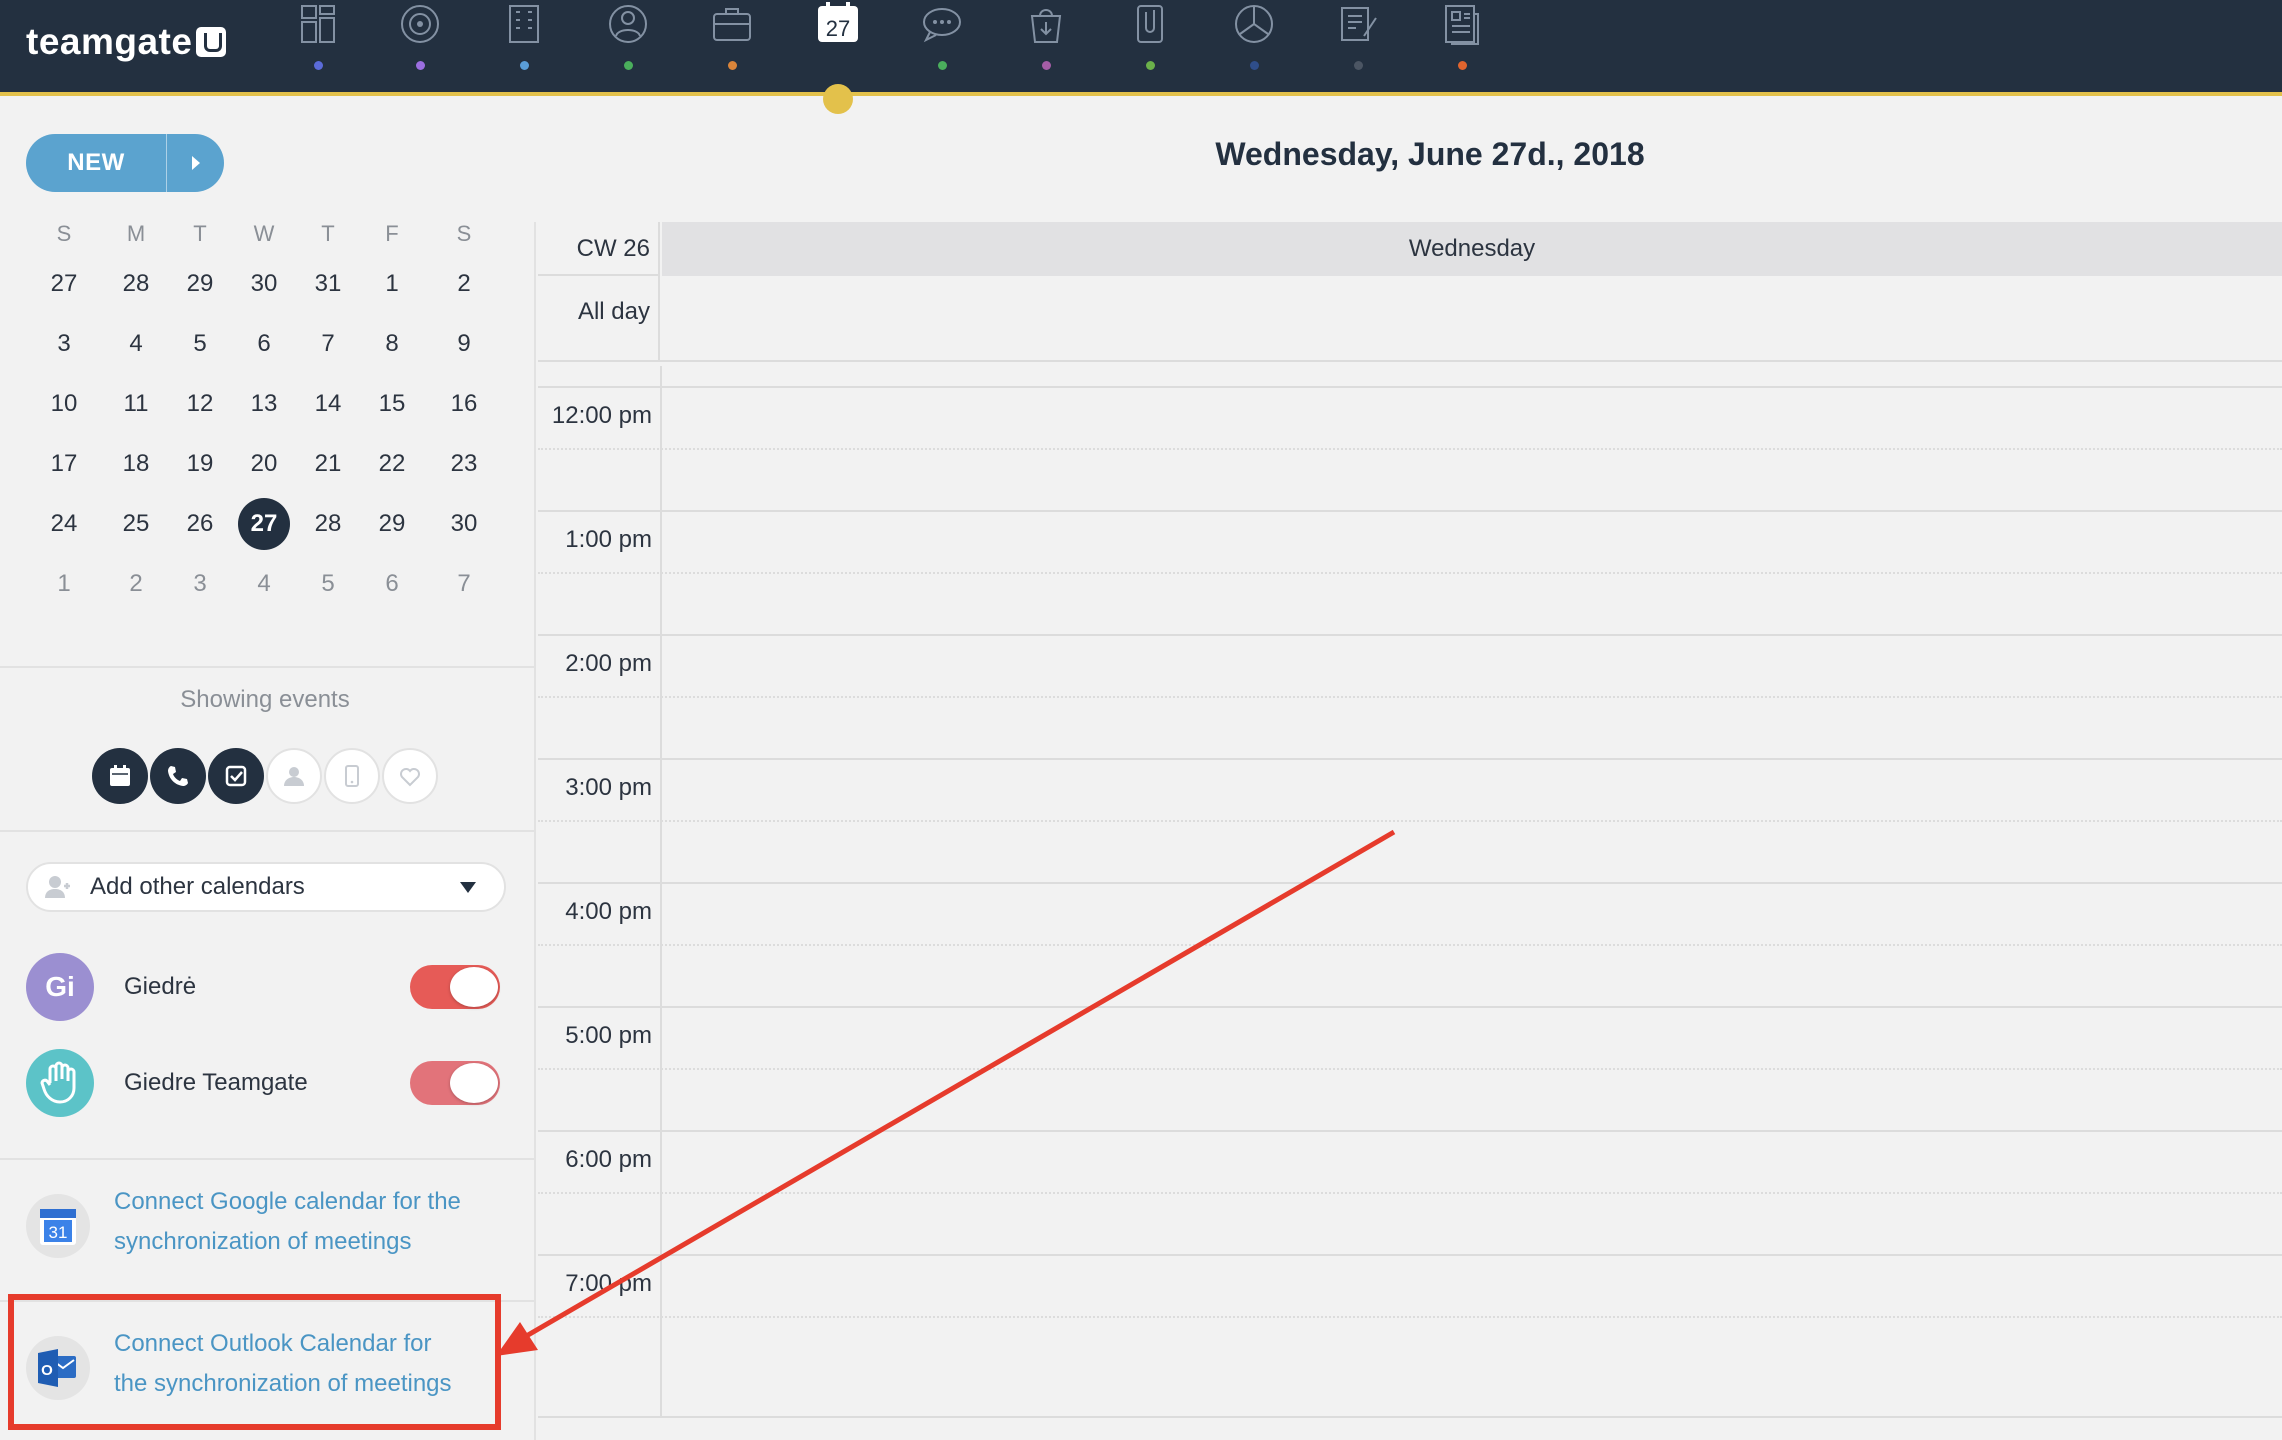 The height and width of the screenshot is (1440, 2282). What do you see at coordinates (136, 404) in the screenshot?
I see `calendar-day: 11` at bounding box center [136, 404].